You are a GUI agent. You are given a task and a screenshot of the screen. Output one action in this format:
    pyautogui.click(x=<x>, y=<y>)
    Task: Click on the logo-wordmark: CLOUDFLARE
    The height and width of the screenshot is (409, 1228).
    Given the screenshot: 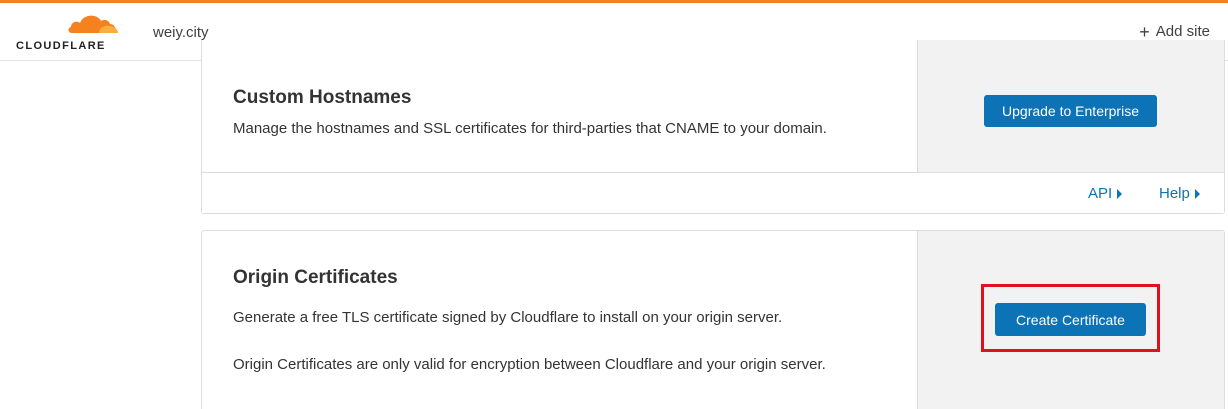 What is the action you would take?
    pyautogui.click(x=61, y=46)
    